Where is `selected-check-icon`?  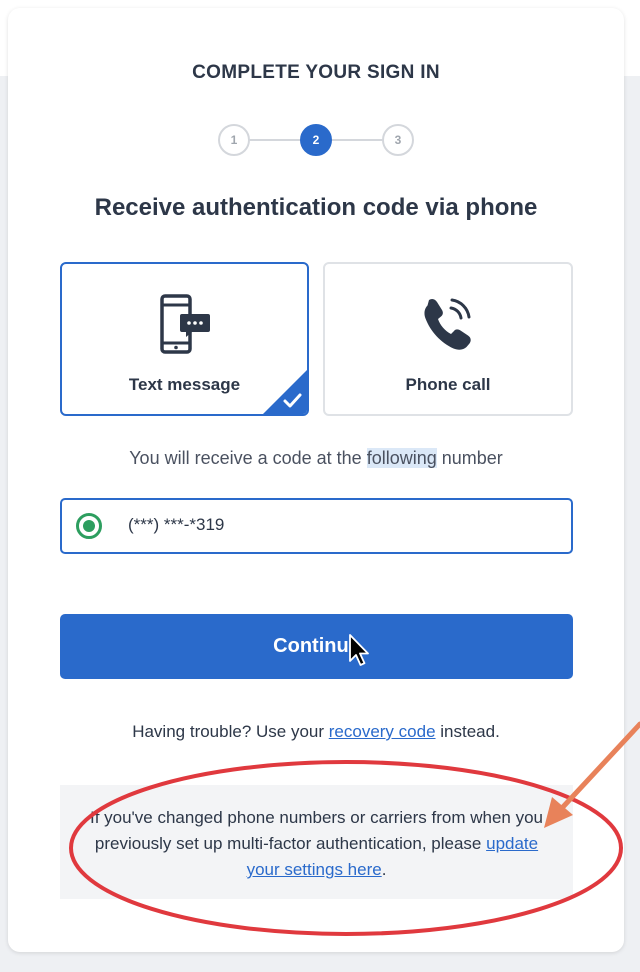
selected-check-icon is located at coordinates (285, 392).